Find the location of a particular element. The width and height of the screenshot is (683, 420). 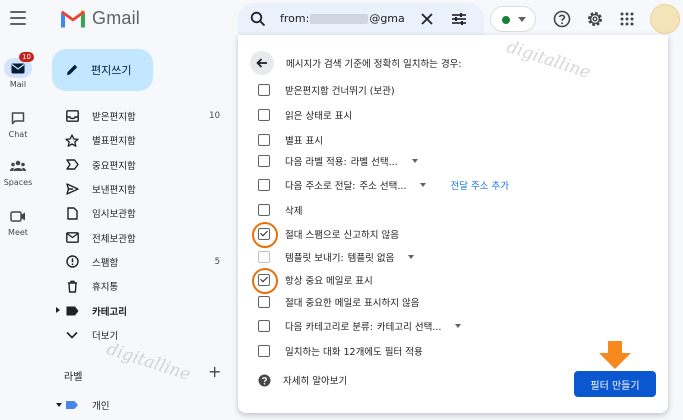

nav-item-more: 더보기 is located at coordinates (142, 335).